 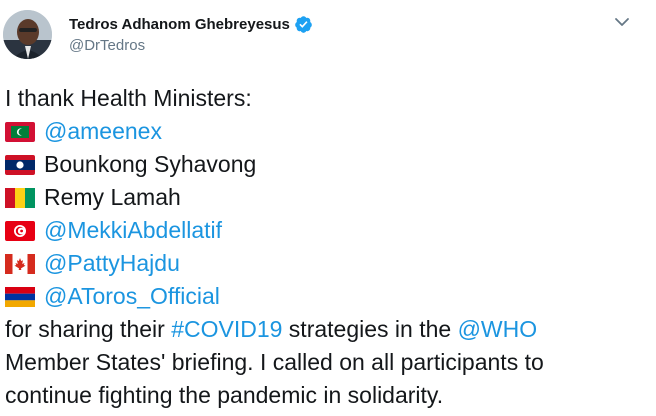 I want to click on author-handle: @DrTedros, so click(x=107, y=45).